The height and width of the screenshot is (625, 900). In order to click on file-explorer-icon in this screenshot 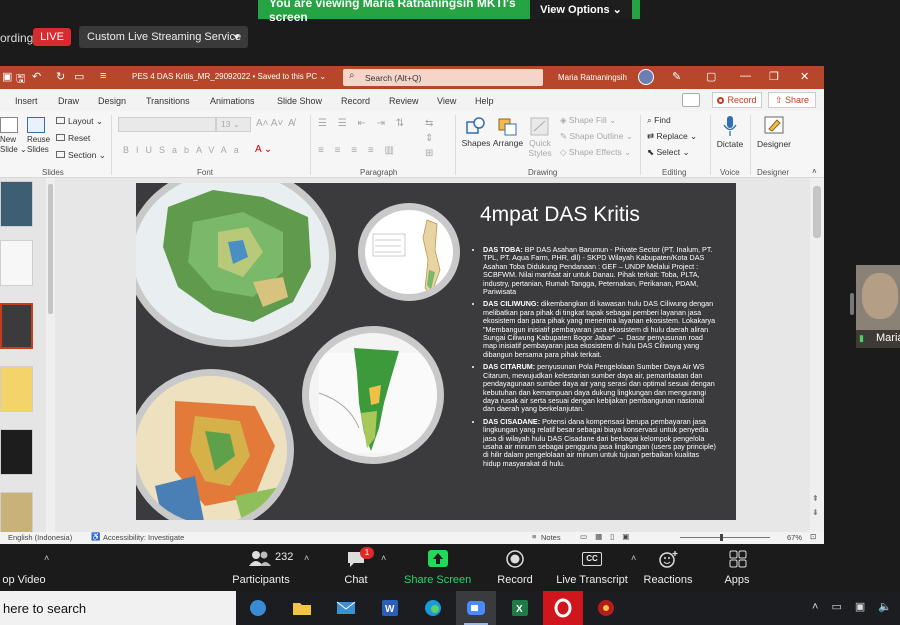, I will do `click(302, 608)`.